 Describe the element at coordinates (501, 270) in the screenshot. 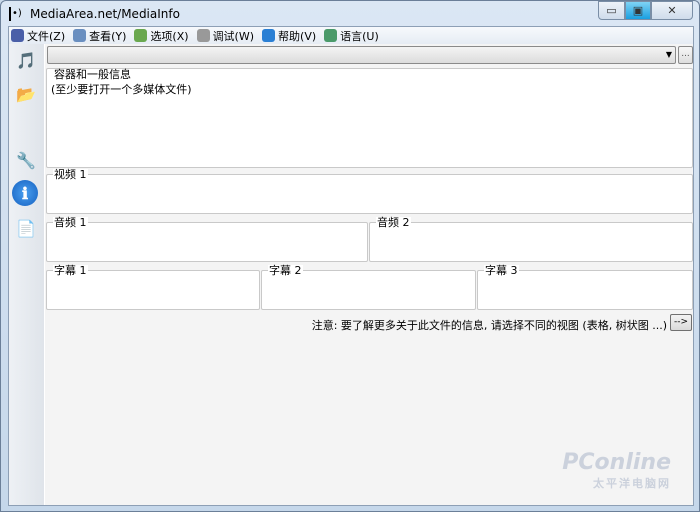

I see `subtitle-label: 字幕 3` at that location.